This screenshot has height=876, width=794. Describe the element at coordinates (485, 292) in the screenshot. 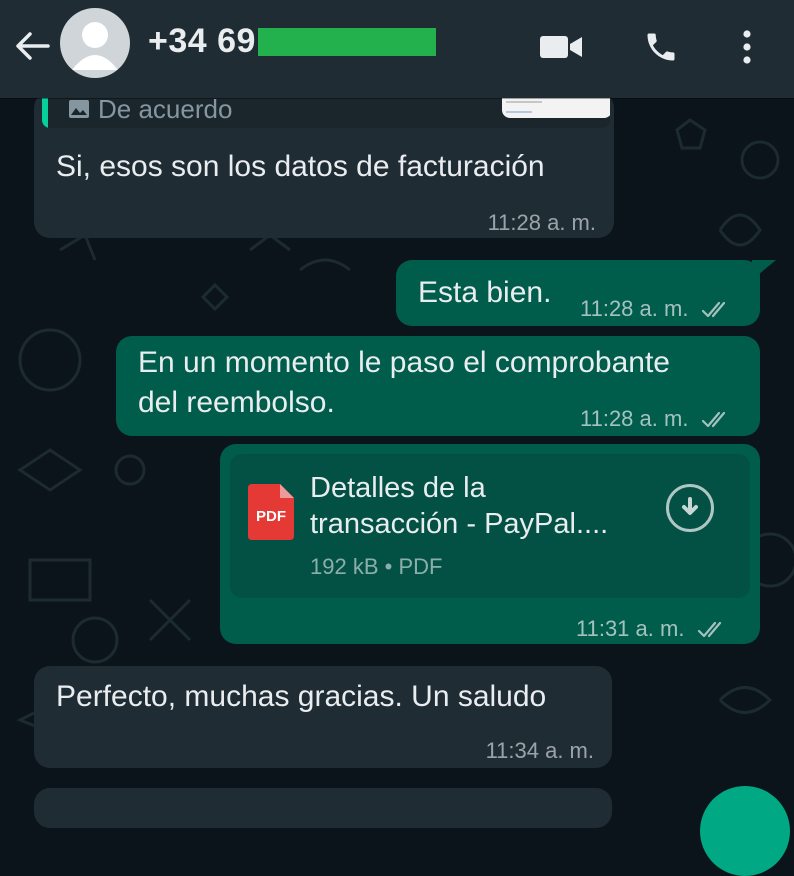

I see `message-text: Esta bien.` at that location.